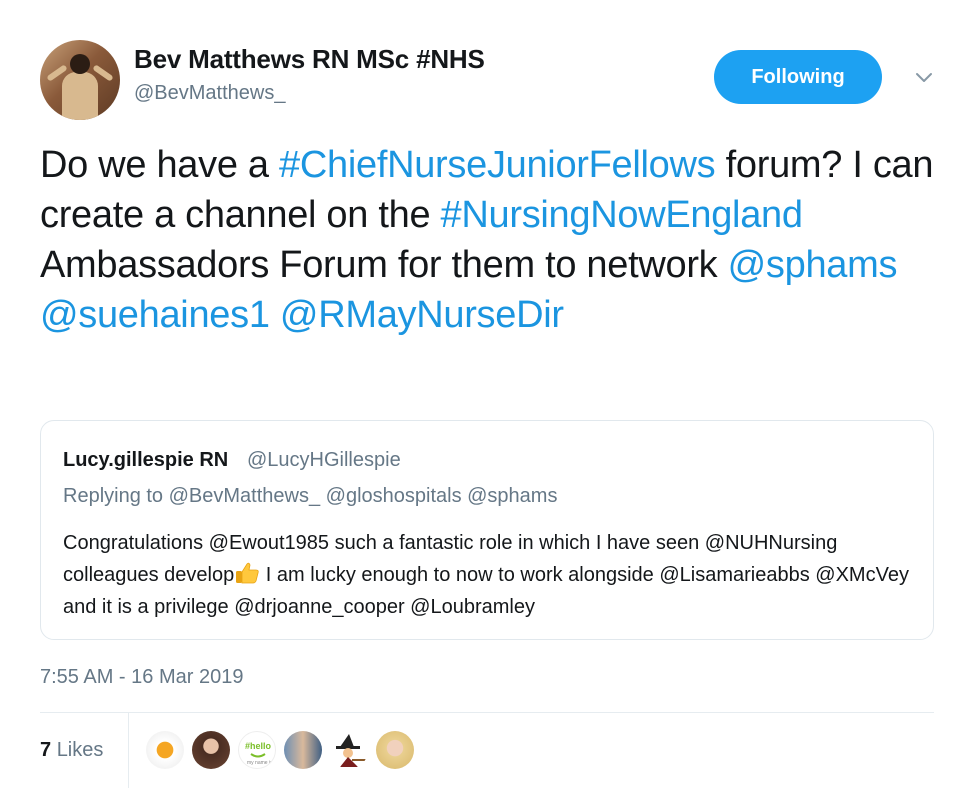  I want to click on tweet-text-segment: Do we have a, so click(160, 165).